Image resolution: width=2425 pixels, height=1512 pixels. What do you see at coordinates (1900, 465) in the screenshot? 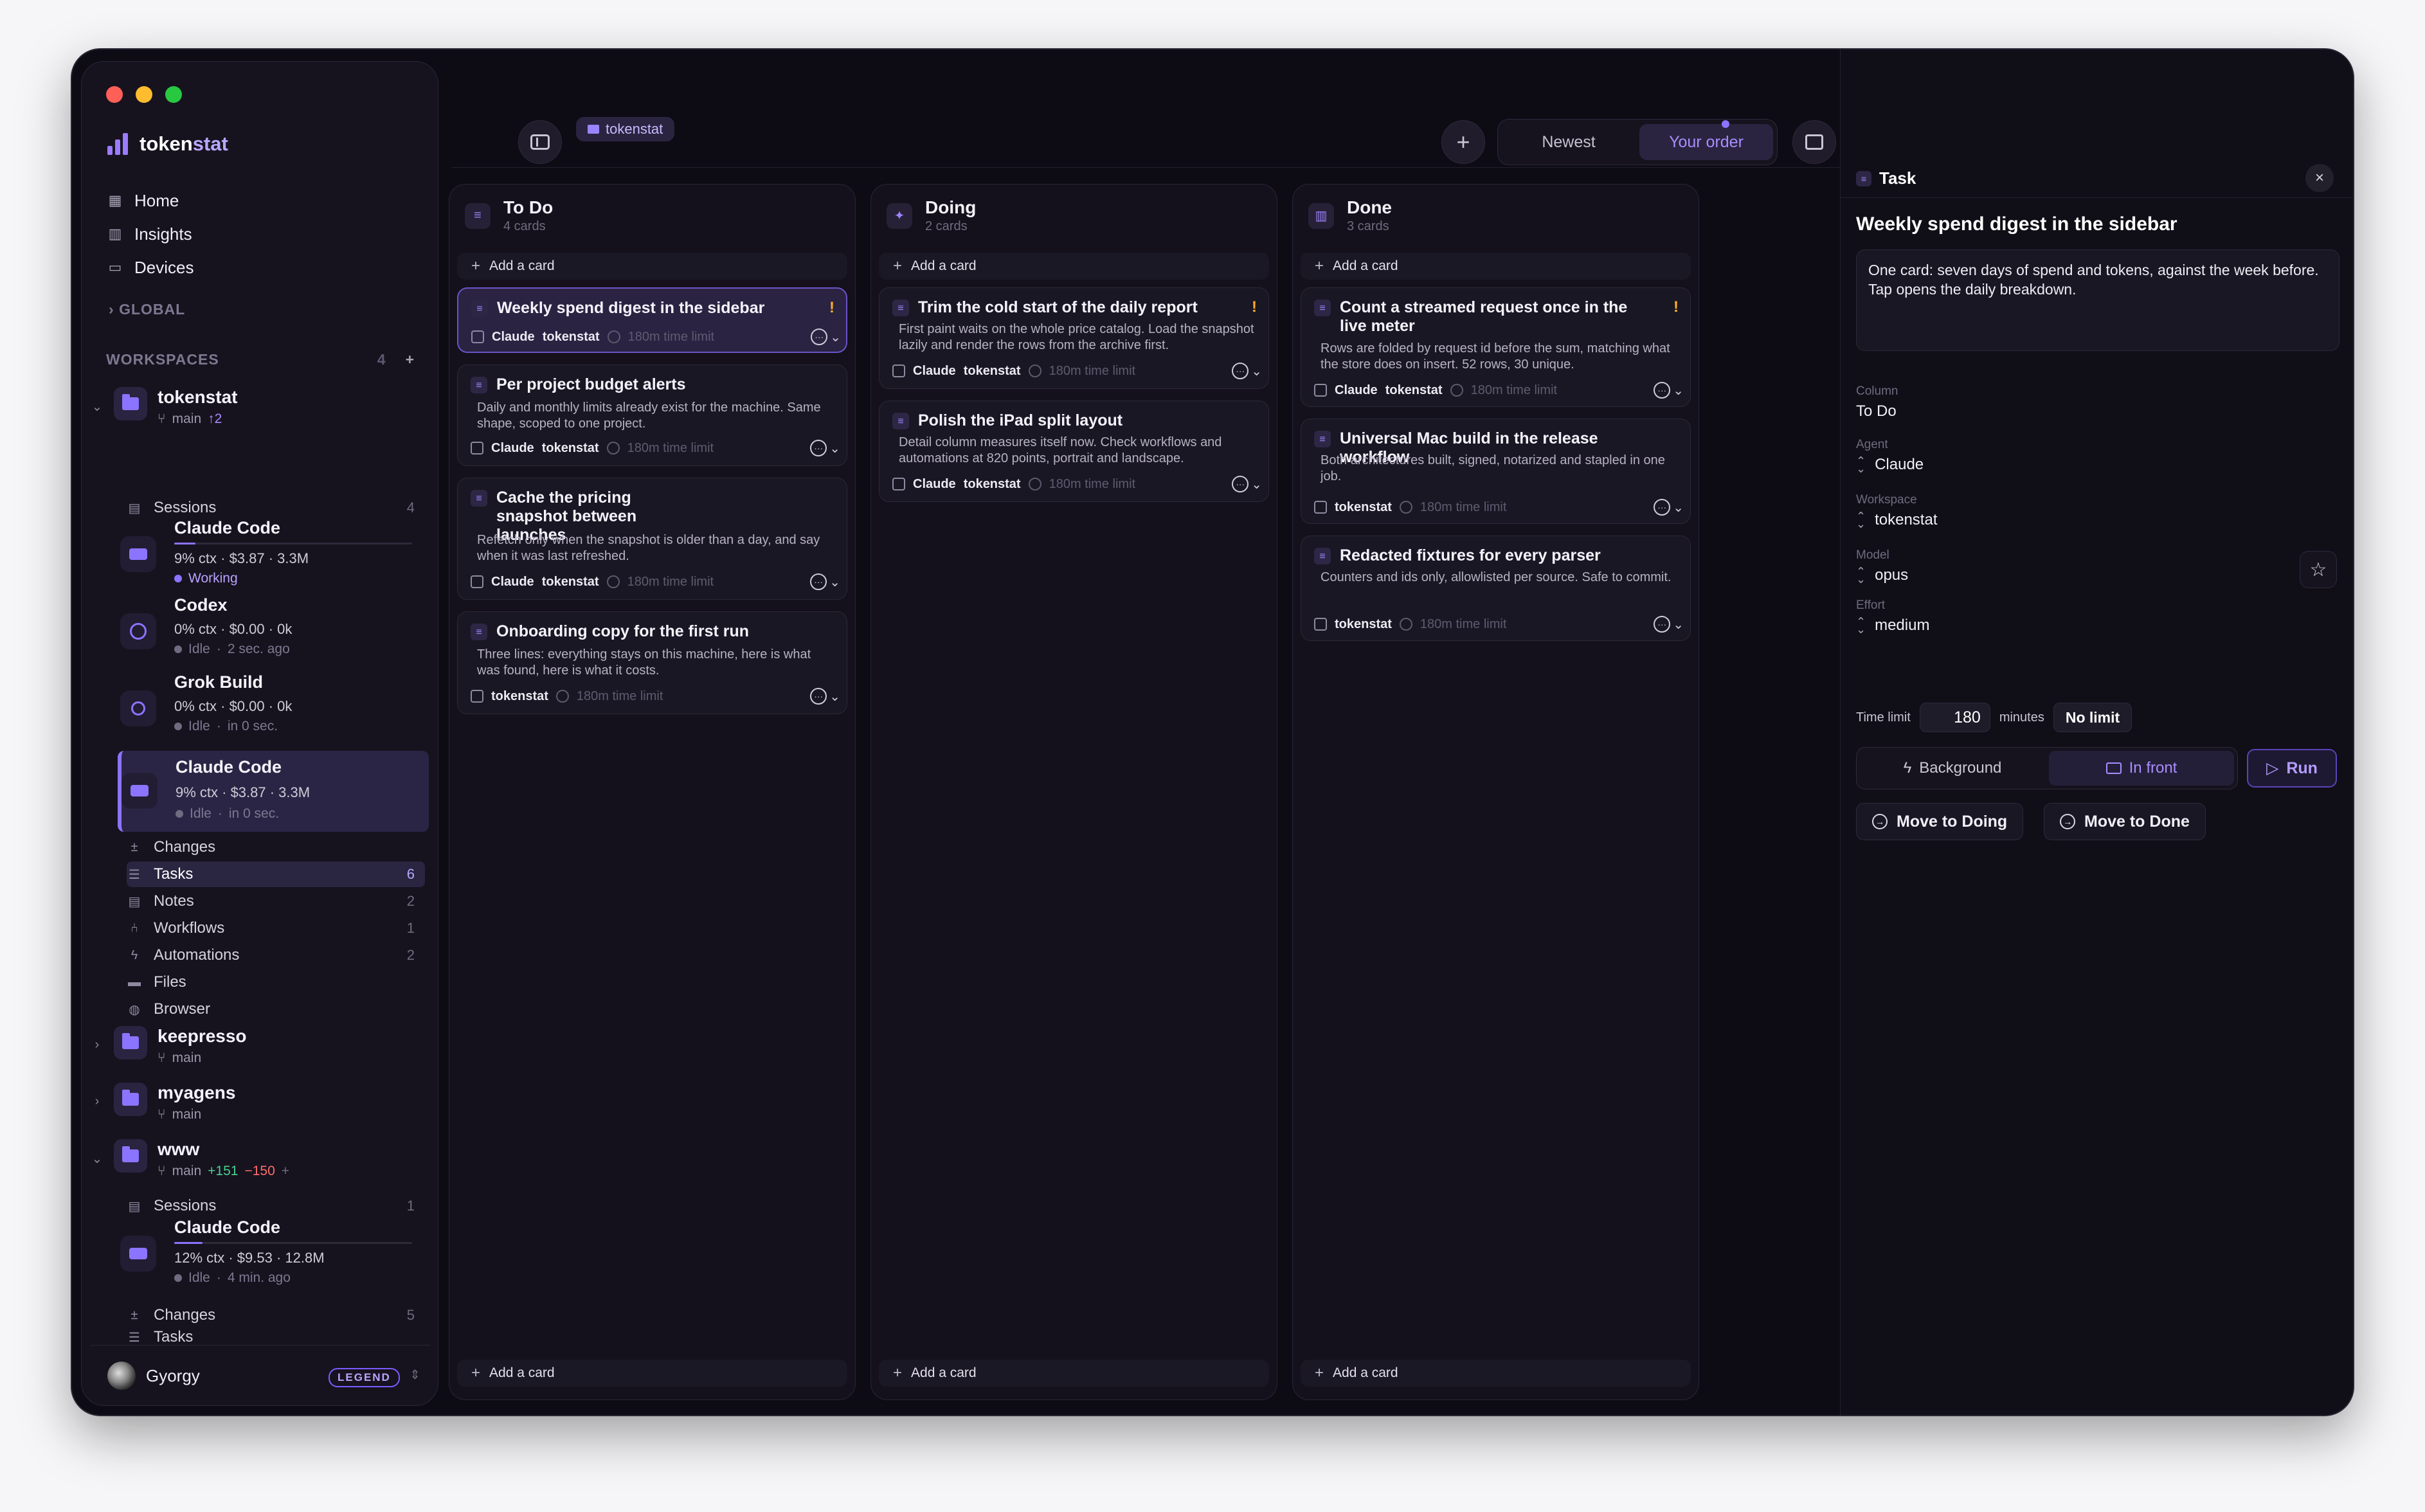
I see `agent-select: Claude` at bounding box center [1900, 465].